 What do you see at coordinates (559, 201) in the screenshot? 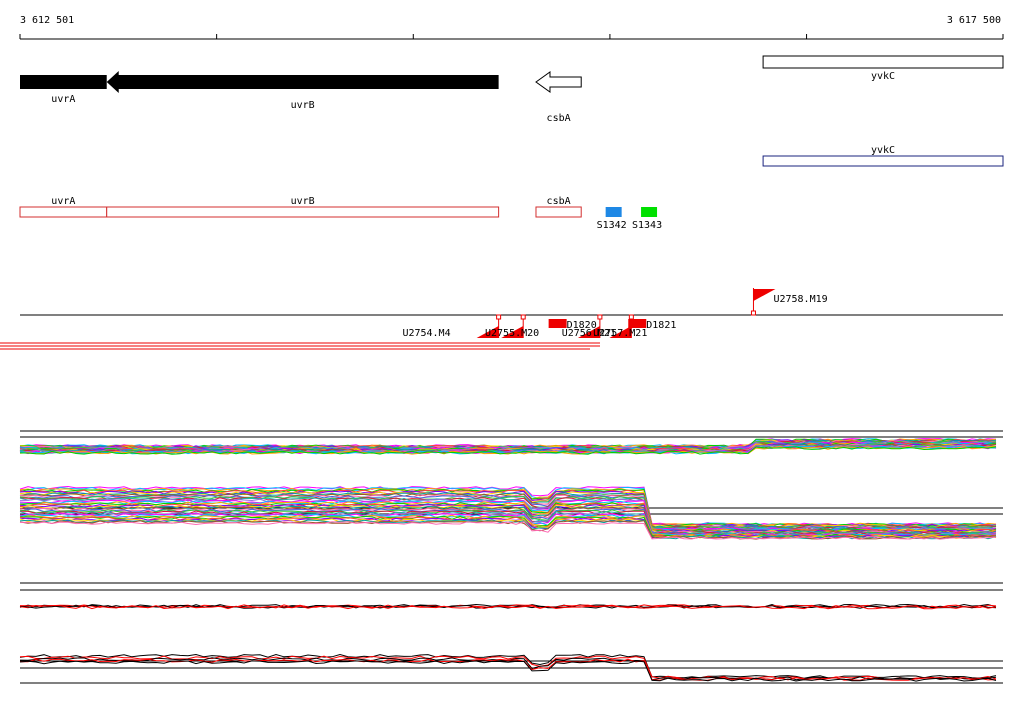
I see `feature-label-csbA: csbA` at bounding box center [559, 201].